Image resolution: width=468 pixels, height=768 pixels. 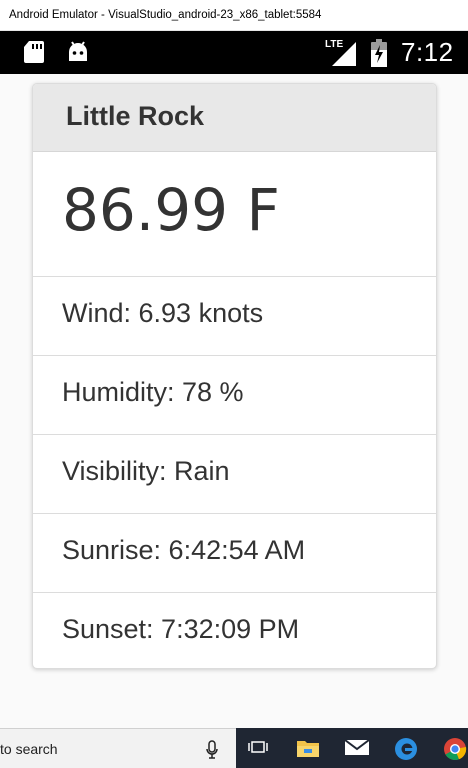 I want to click on battery-icon, so click(x=379, y=55).